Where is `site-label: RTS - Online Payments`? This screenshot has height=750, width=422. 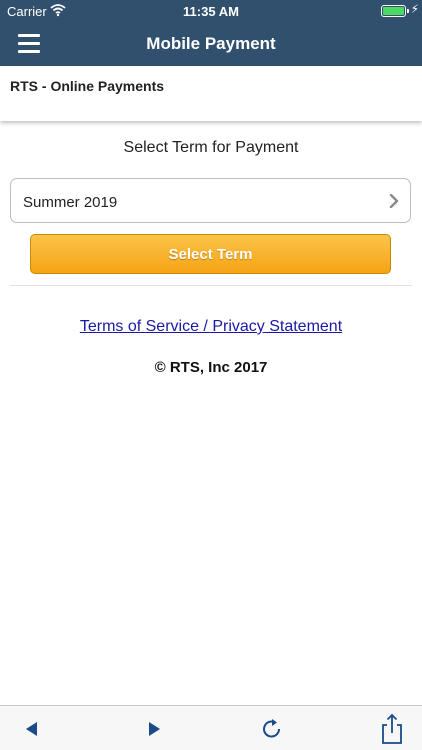 site-label: RTS - Online Payments is located at coordinates (87, 86).